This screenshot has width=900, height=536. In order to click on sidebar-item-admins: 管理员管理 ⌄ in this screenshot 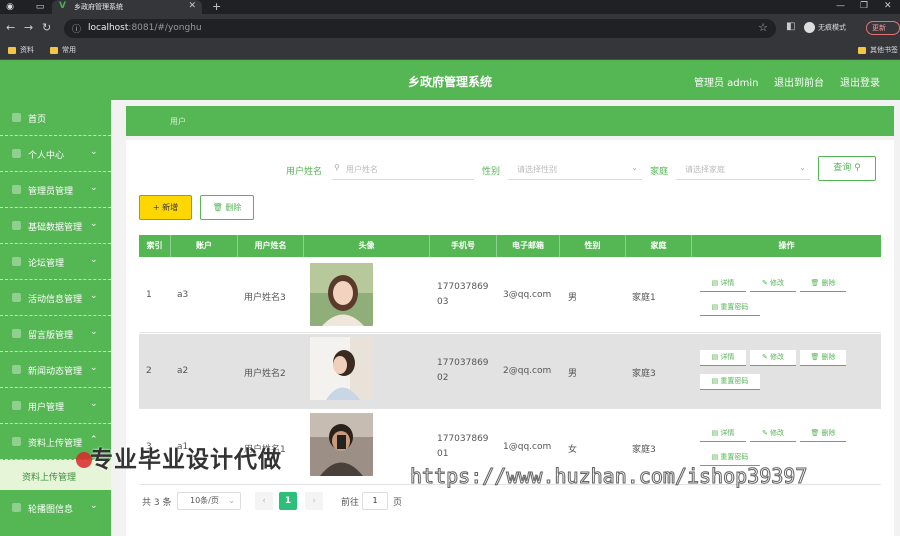, I will do `click(55, 190)`.